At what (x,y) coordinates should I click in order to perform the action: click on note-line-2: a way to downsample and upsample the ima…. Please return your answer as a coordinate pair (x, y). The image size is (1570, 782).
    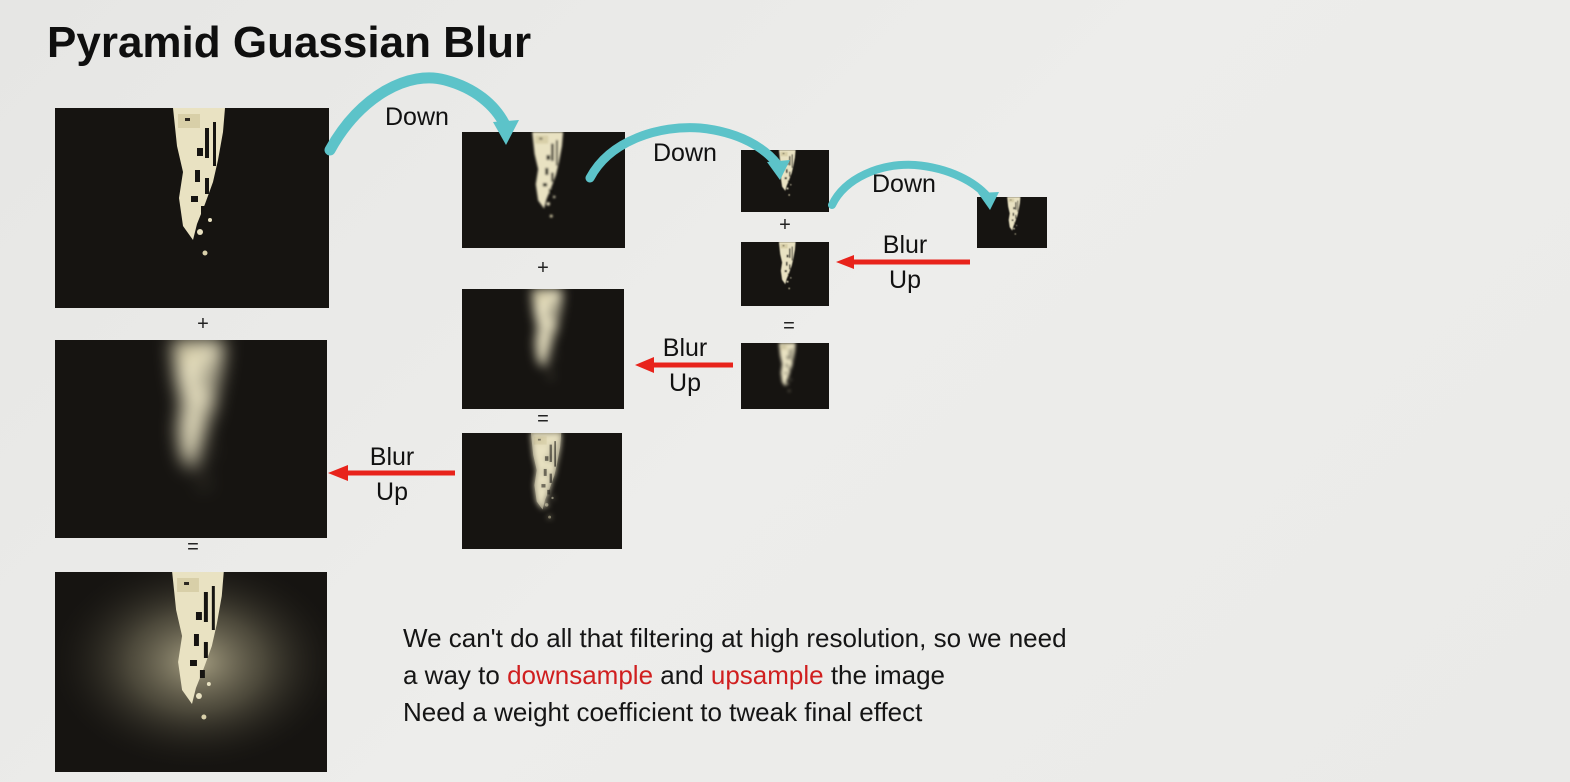
    Looking at the image, I should click on (735, 675).